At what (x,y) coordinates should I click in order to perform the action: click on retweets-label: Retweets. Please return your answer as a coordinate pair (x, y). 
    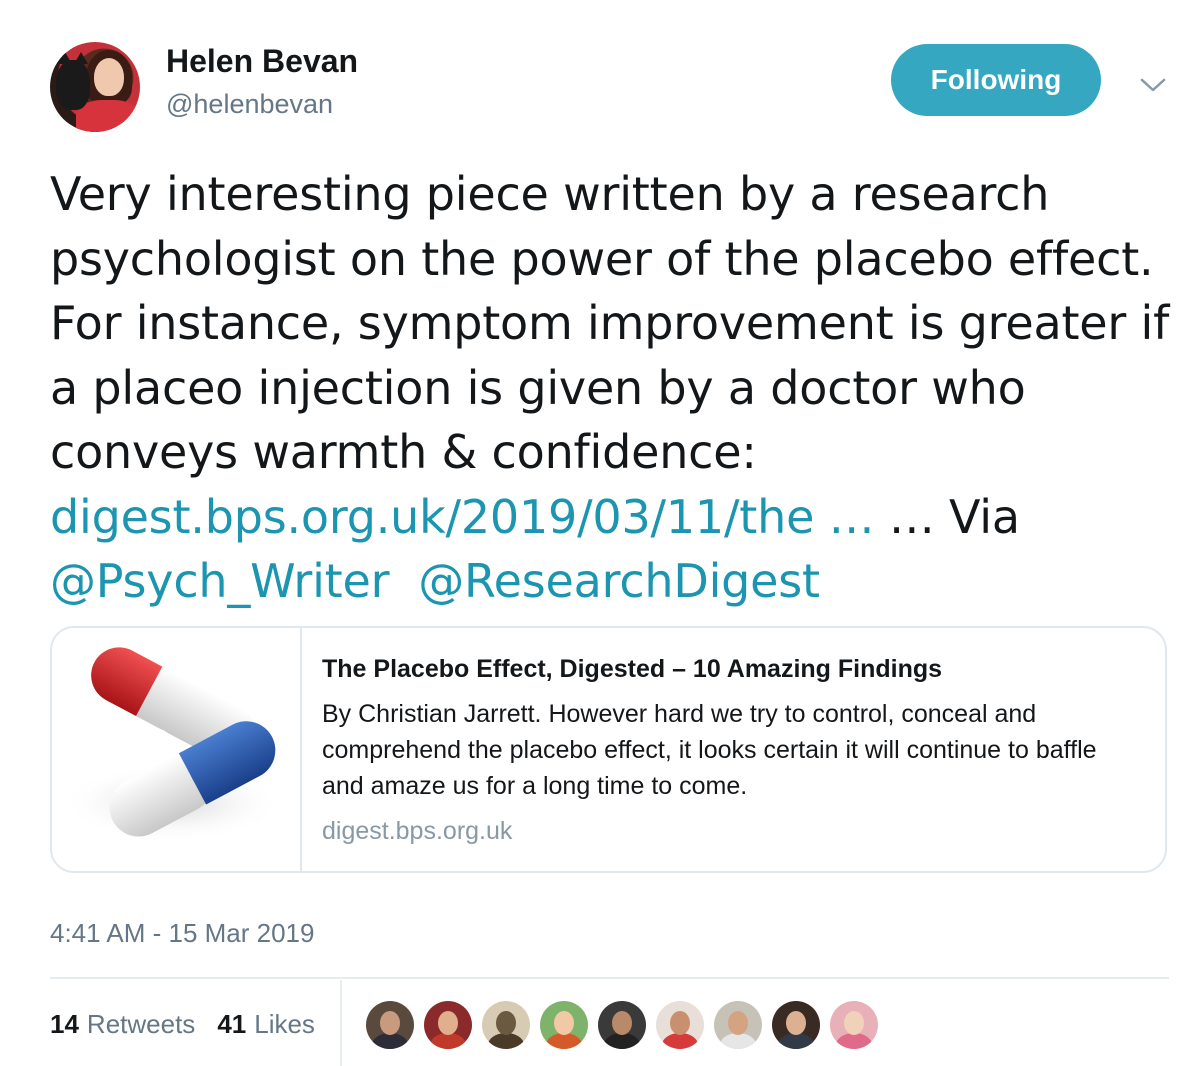
    Looking at the image, I should click on (141, 1023).